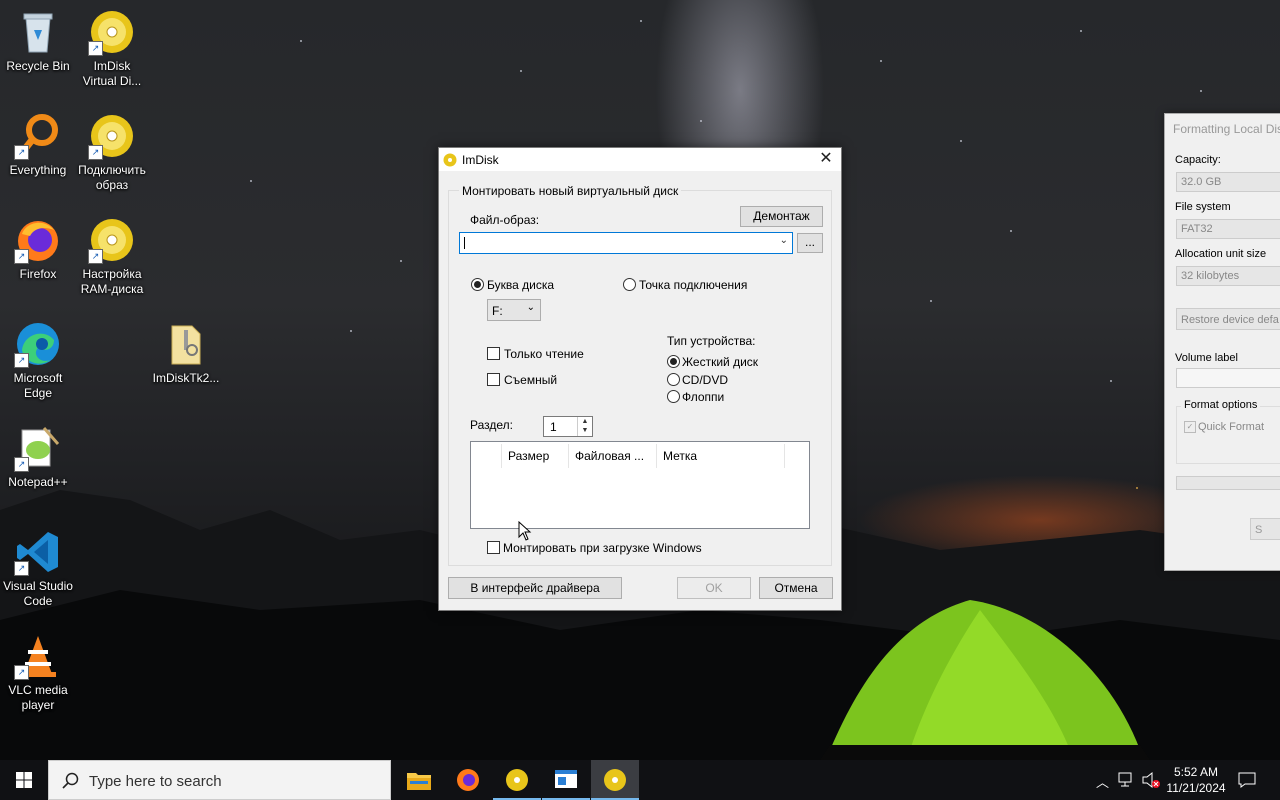 The width and height of the screenshot is (1280, 800). What do you see at coordinates (1228, 319) in the screenshot?
I see `restore-defaults-button: Restore device defa` at bounding box center [1228, 319].